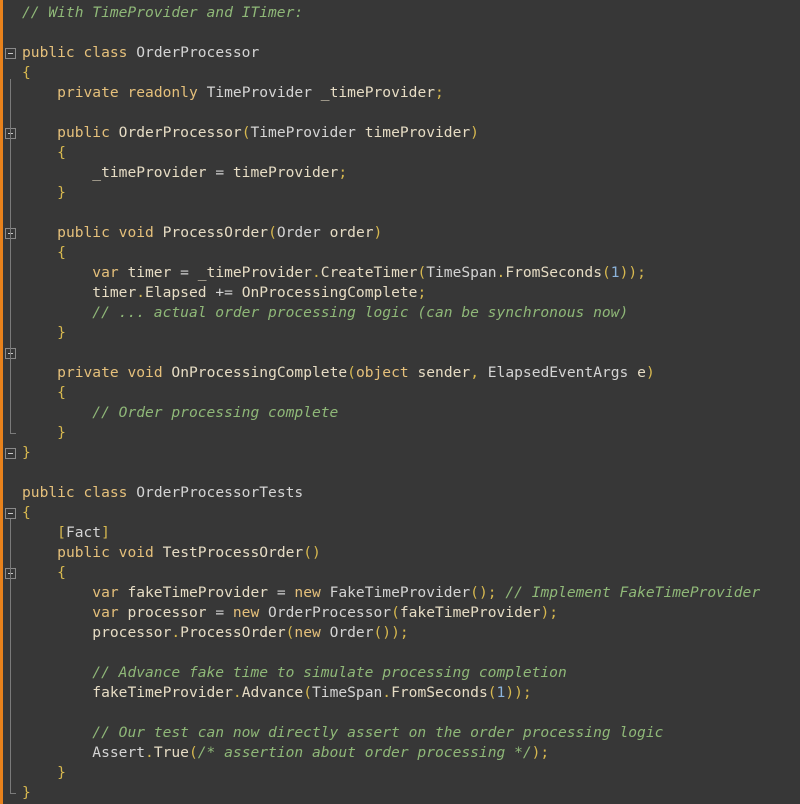  I want to click on code-line: [Fact], so click(411, 533).